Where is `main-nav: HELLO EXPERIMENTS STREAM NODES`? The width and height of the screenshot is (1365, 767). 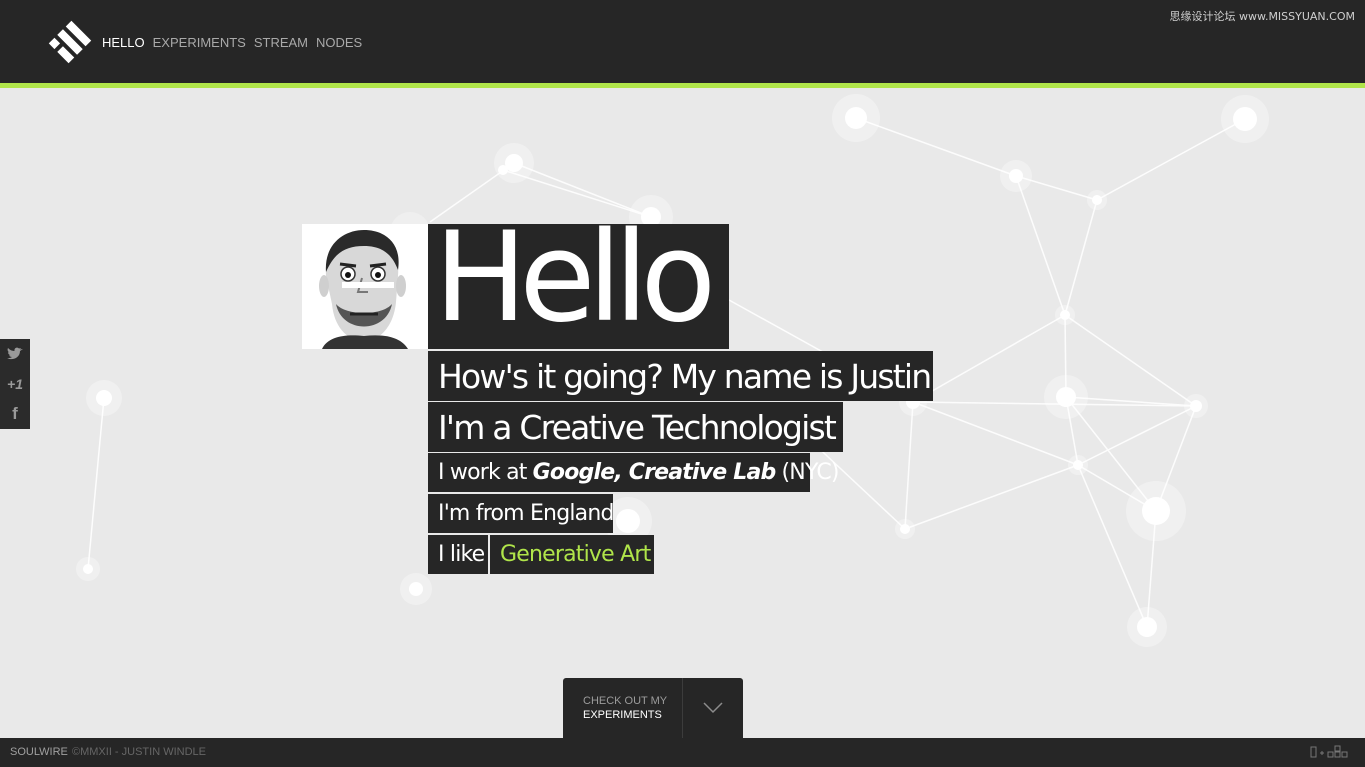 main-nav: HELLO EXPERIMENTS STREAM NODES is located at coordinates (232, 42).